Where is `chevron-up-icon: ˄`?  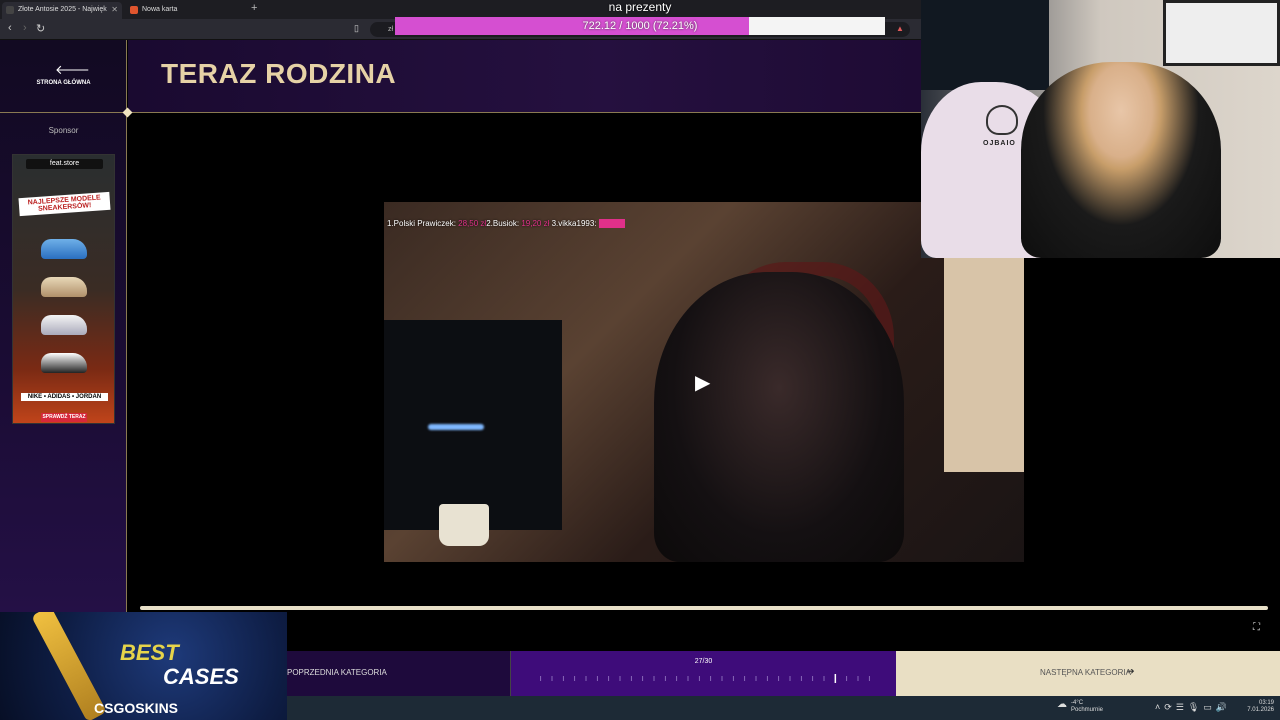
chevron-up-icon: ˄ is located at coordinates (1159, 707).